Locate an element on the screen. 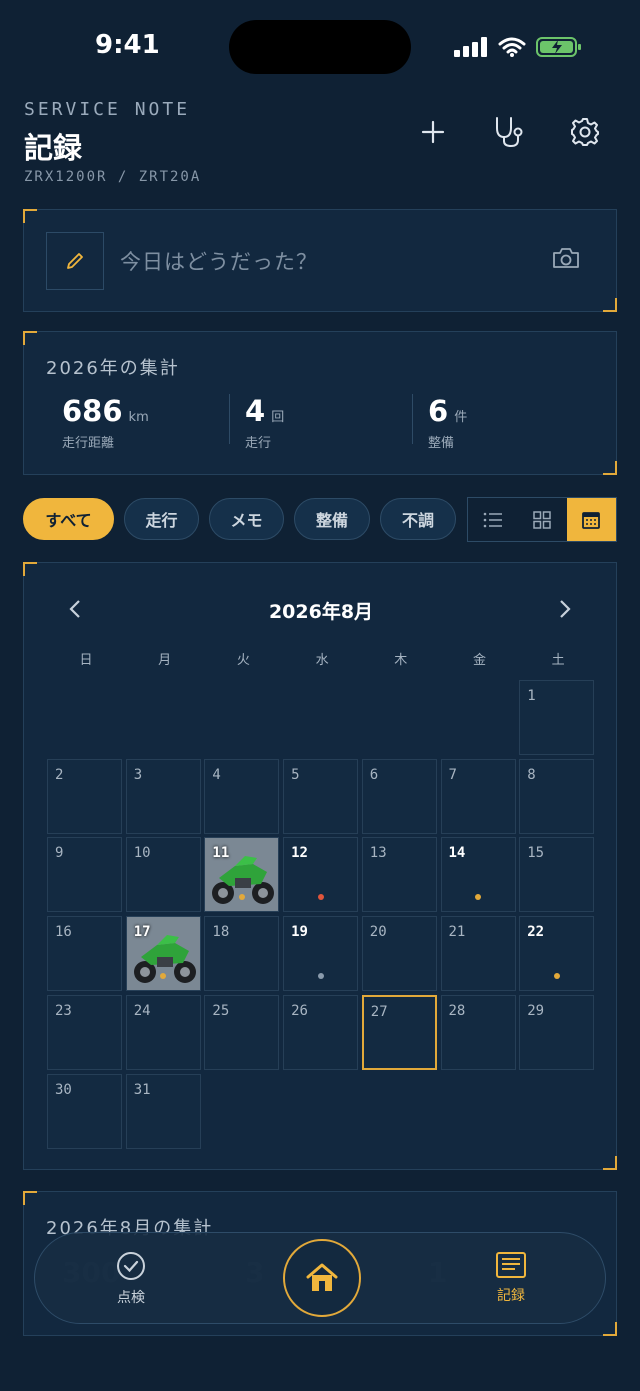 The width and height of the screenshot is (640, 1391). battery-charging-icon is located at coordinates (558, 47).